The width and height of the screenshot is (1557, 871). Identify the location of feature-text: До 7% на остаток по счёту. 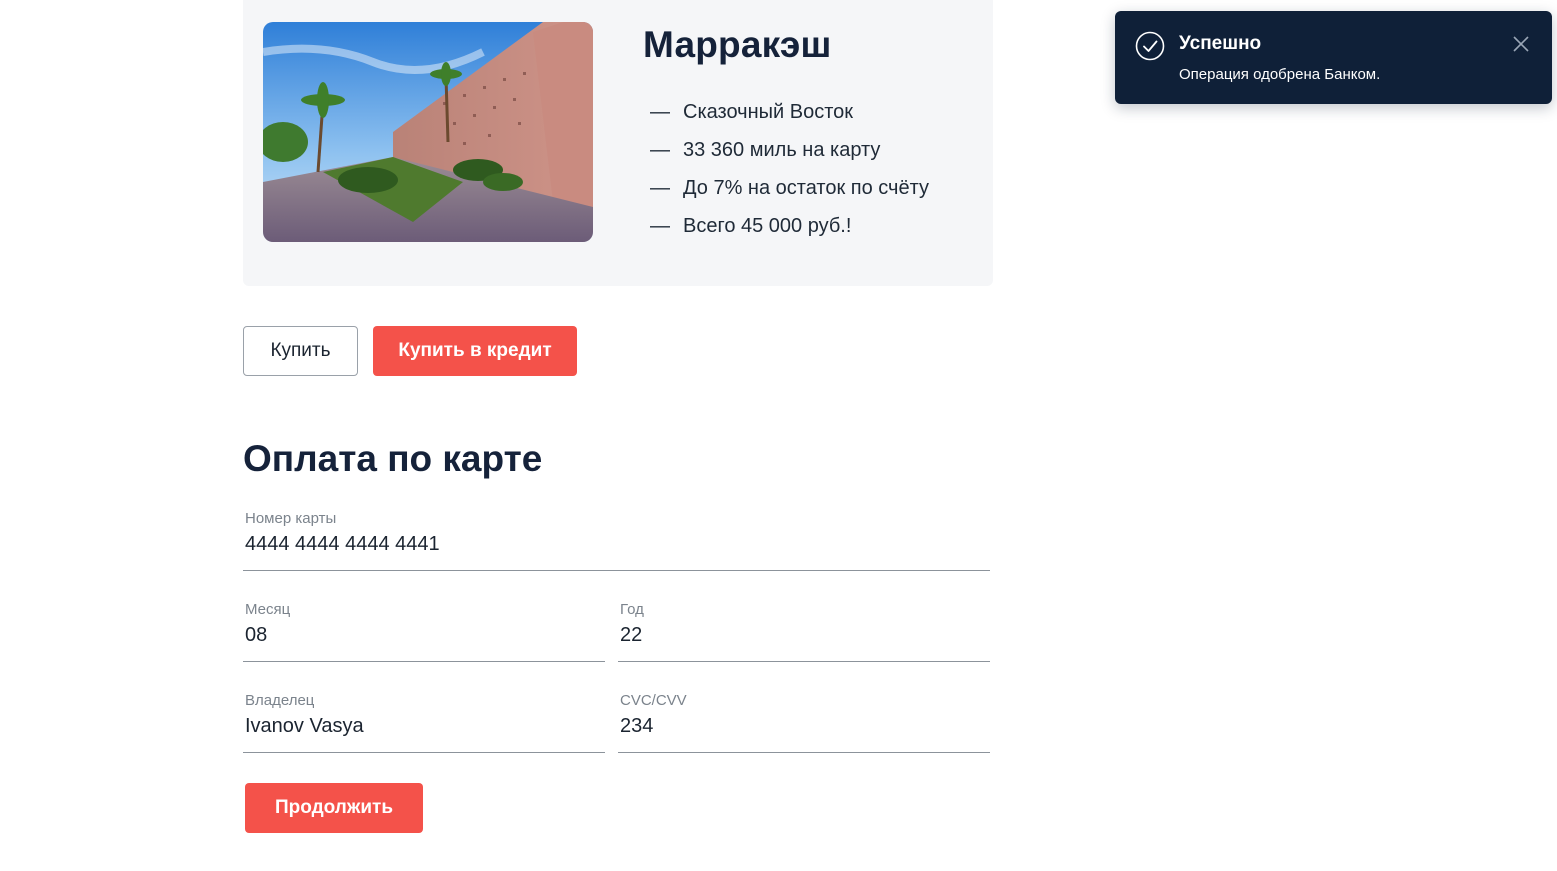
(806, 188).